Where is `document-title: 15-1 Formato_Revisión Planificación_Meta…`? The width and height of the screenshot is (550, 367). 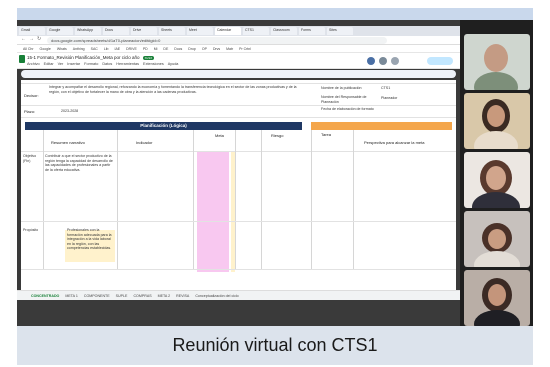
document-title: 15-1 Formato_Revisión Planificación_Meta… is located at coordinates (91, 57).